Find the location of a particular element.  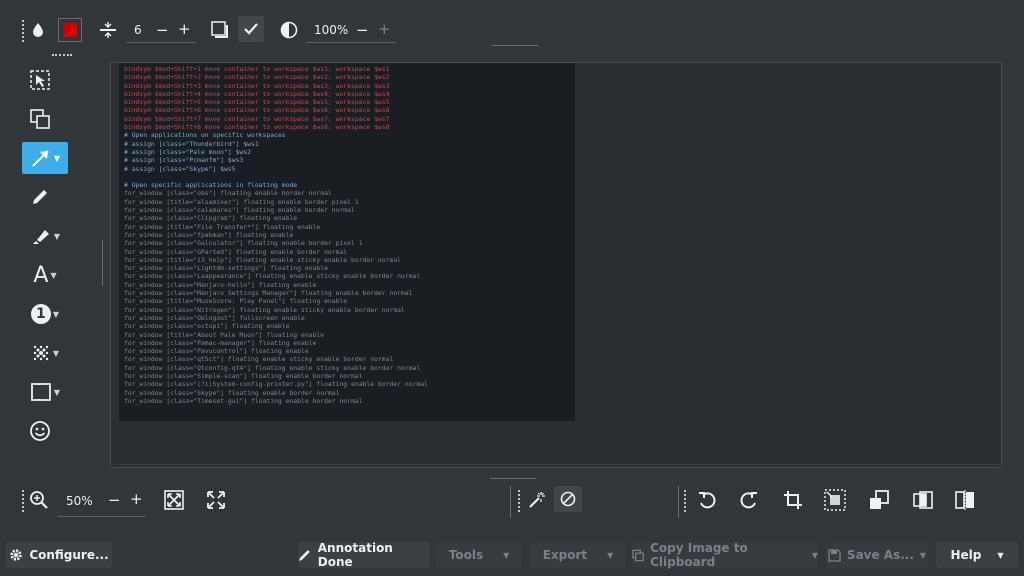

canvas-icon is located at coordinates (923, 500).